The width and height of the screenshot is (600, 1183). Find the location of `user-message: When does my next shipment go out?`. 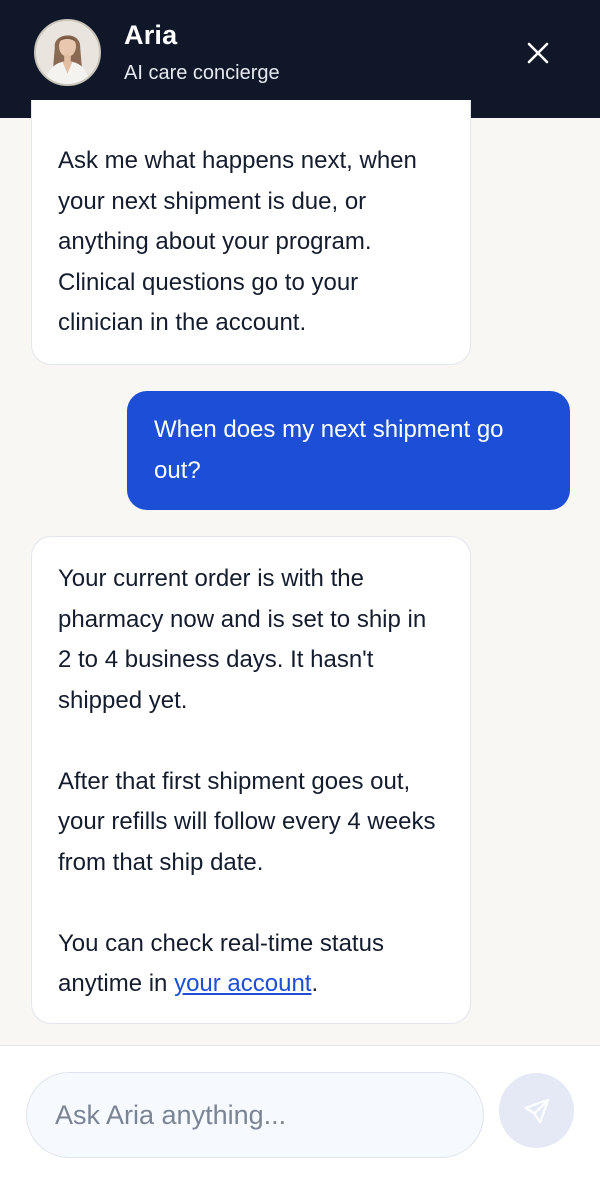

user-message: When does my next shipment go out? is located at coordinates (348, 450).